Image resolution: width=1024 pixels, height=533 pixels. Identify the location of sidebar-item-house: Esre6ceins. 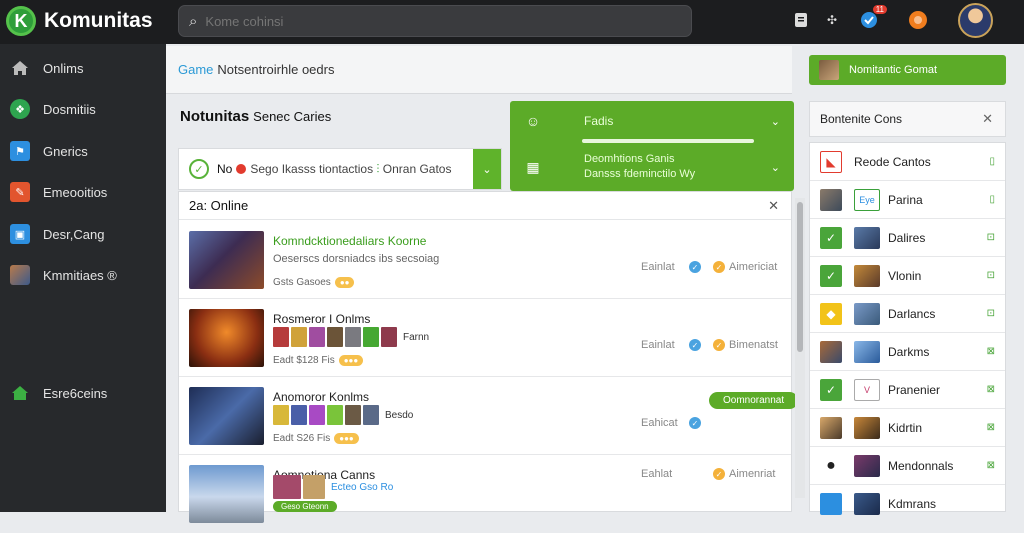
(58, 393).